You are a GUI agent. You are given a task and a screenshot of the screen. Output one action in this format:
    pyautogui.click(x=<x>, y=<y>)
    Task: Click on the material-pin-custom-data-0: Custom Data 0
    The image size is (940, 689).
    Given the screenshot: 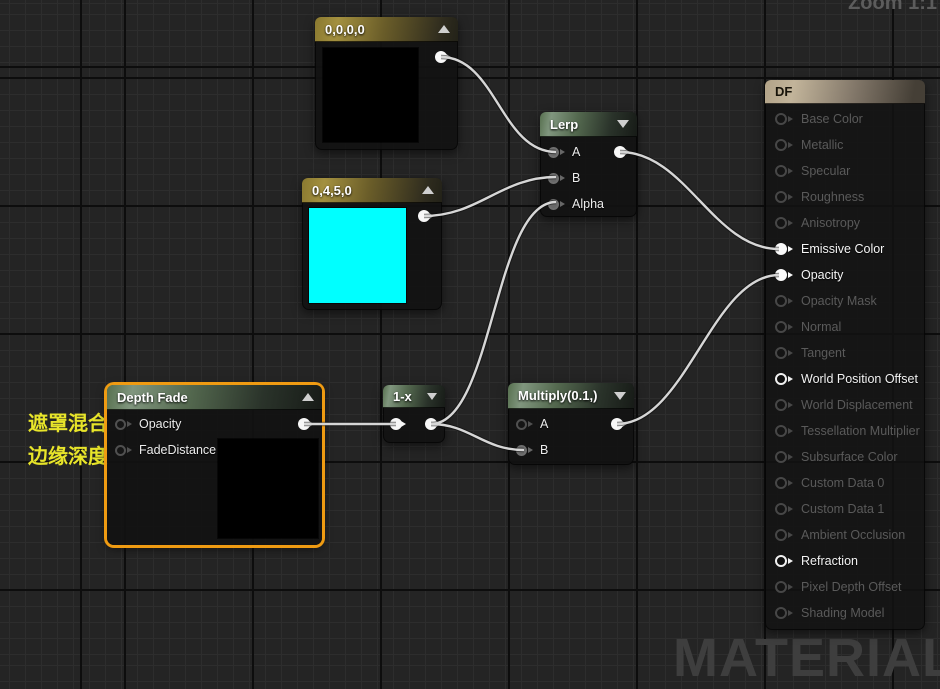 What is the action you would take?
    pyautogui.click(x=845, y=483)
    